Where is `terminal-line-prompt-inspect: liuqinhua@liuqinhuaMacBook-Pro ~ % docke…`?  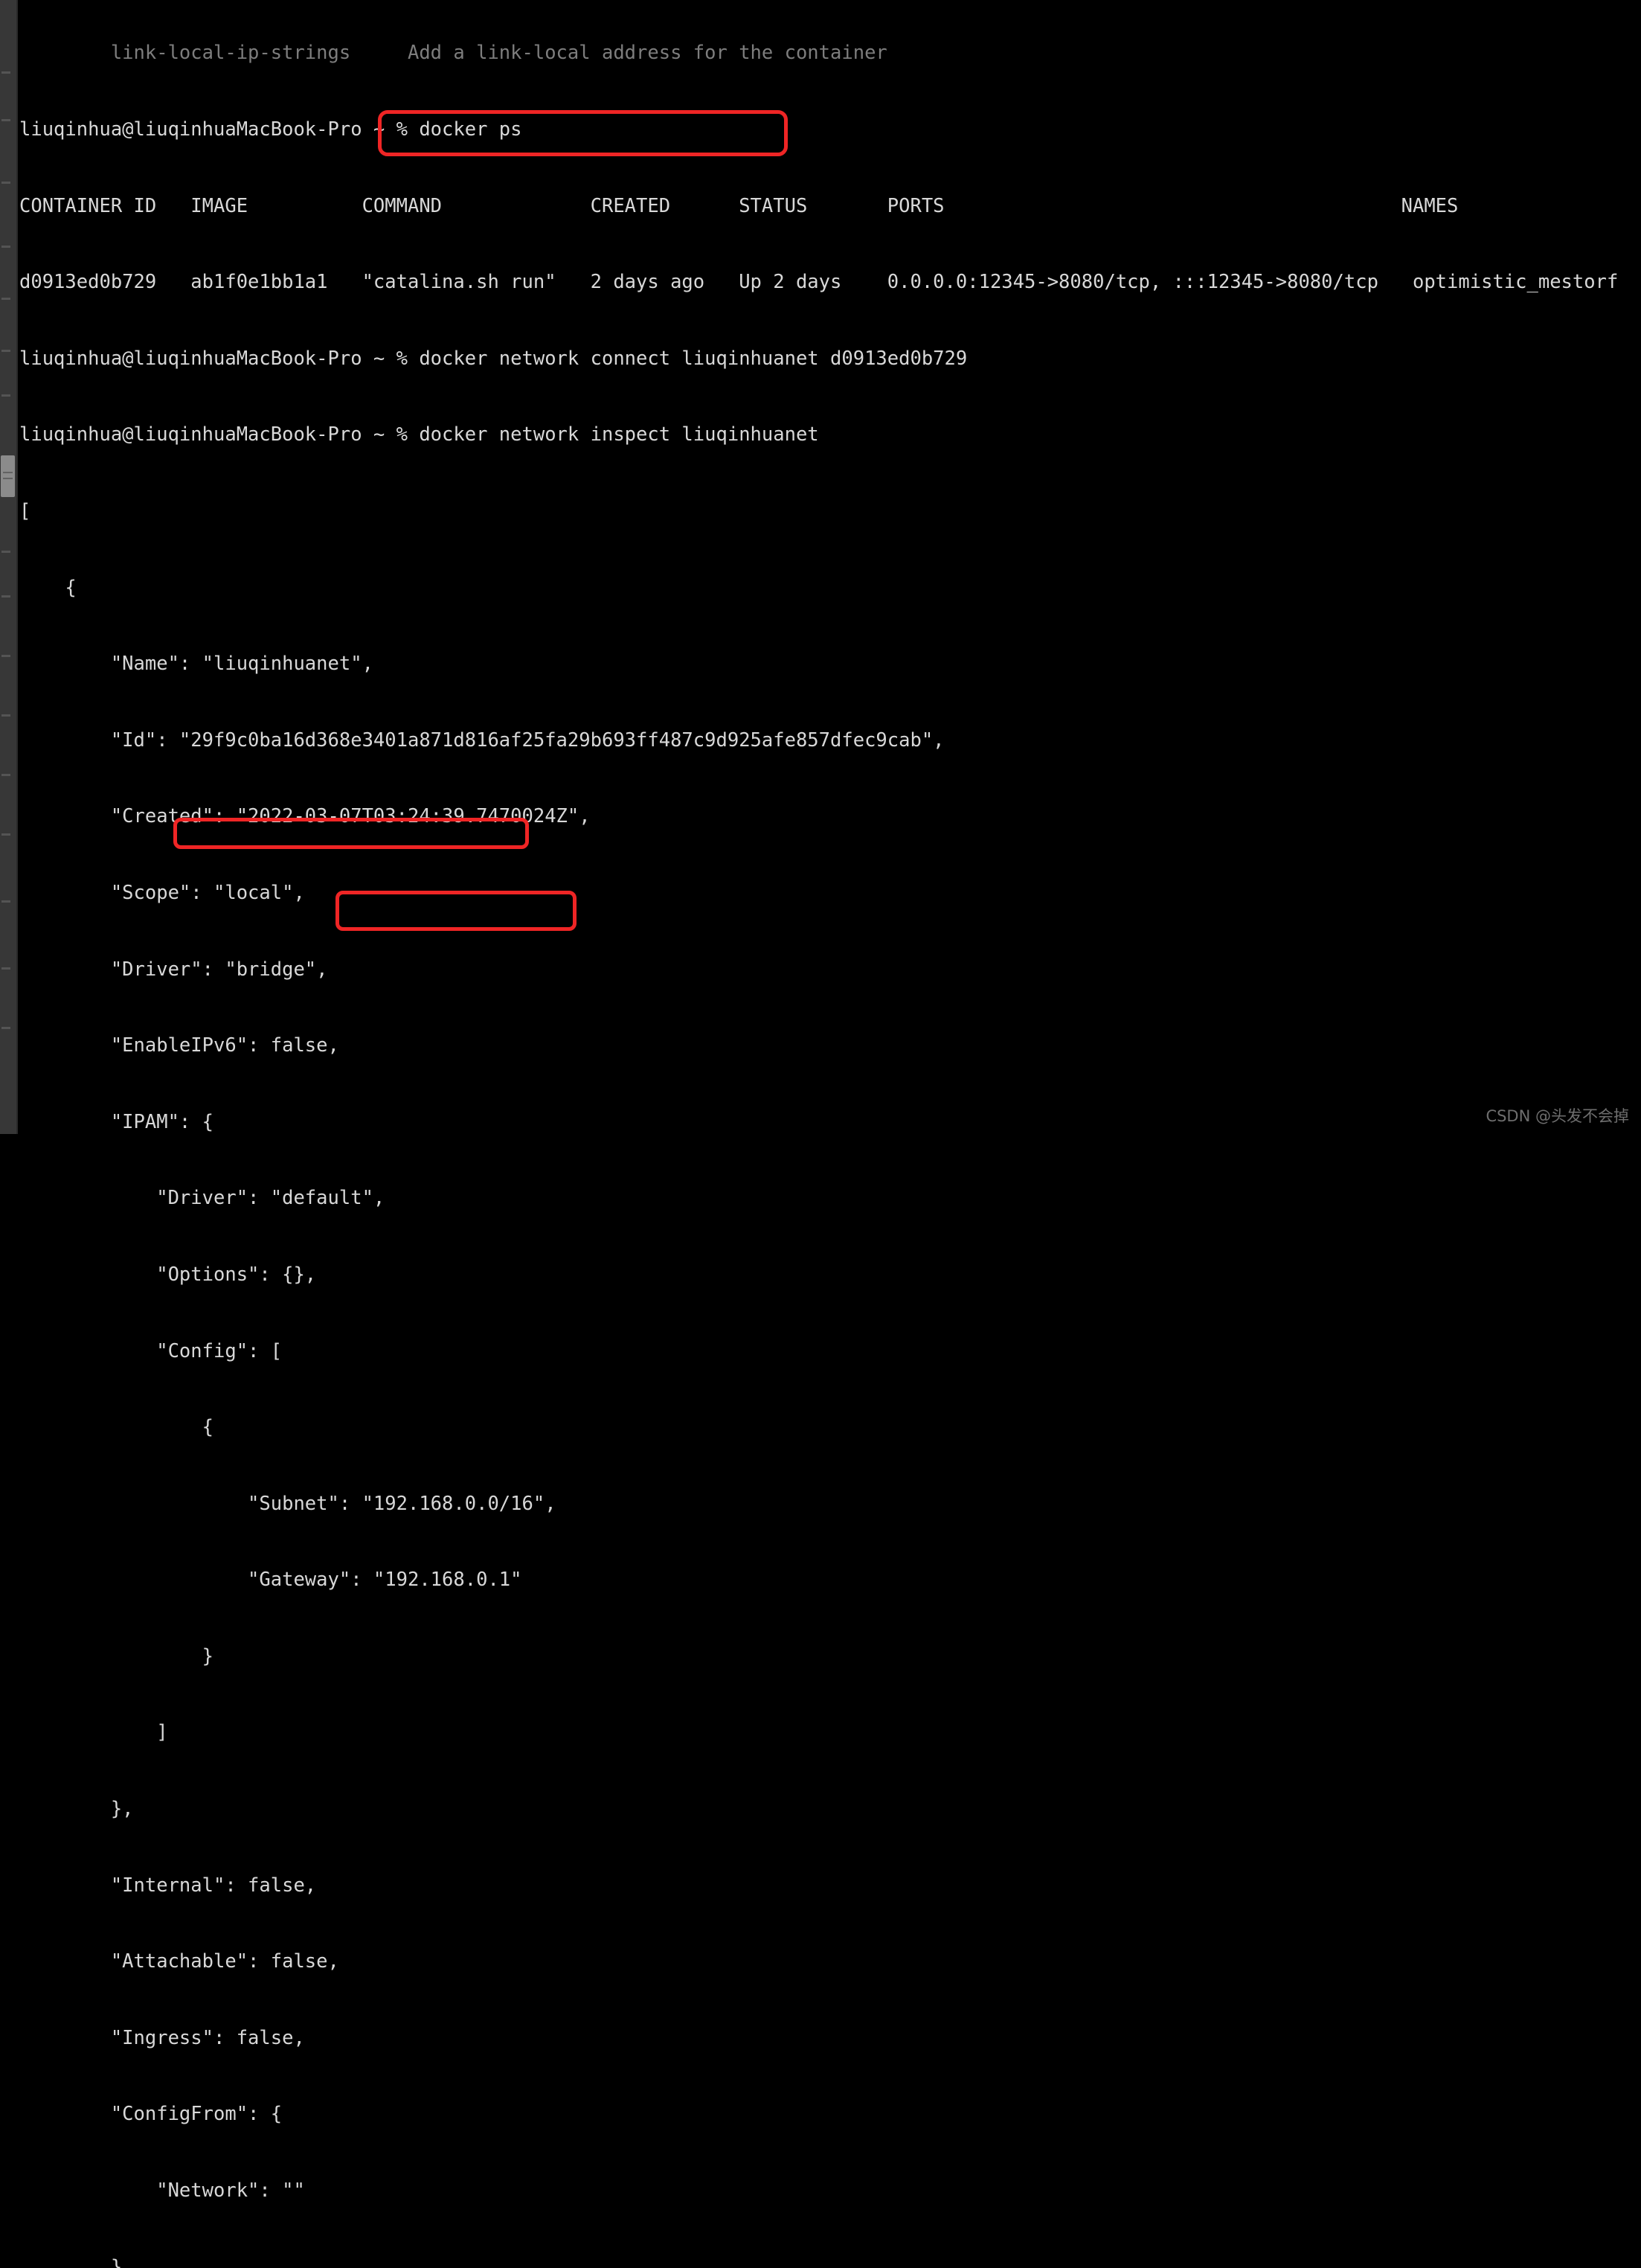
terminal-line-prompt-inspect: liuqinhua@liuqinhuaMacBook-Pro ~ % docke… is located at coordinates (419, 434).